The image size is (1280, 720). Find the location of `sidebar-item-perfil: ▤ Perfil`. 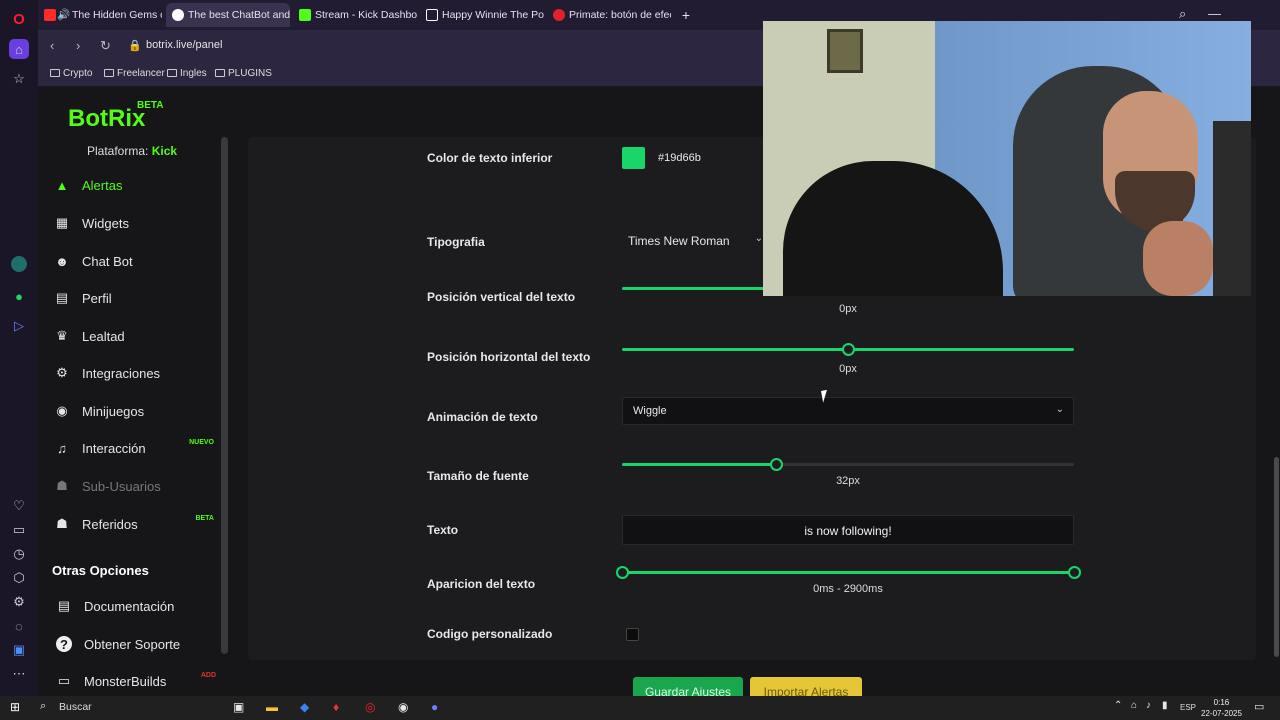

sidebar-item-perfil: ▤ Perfil is located at coordinates (139, 298).